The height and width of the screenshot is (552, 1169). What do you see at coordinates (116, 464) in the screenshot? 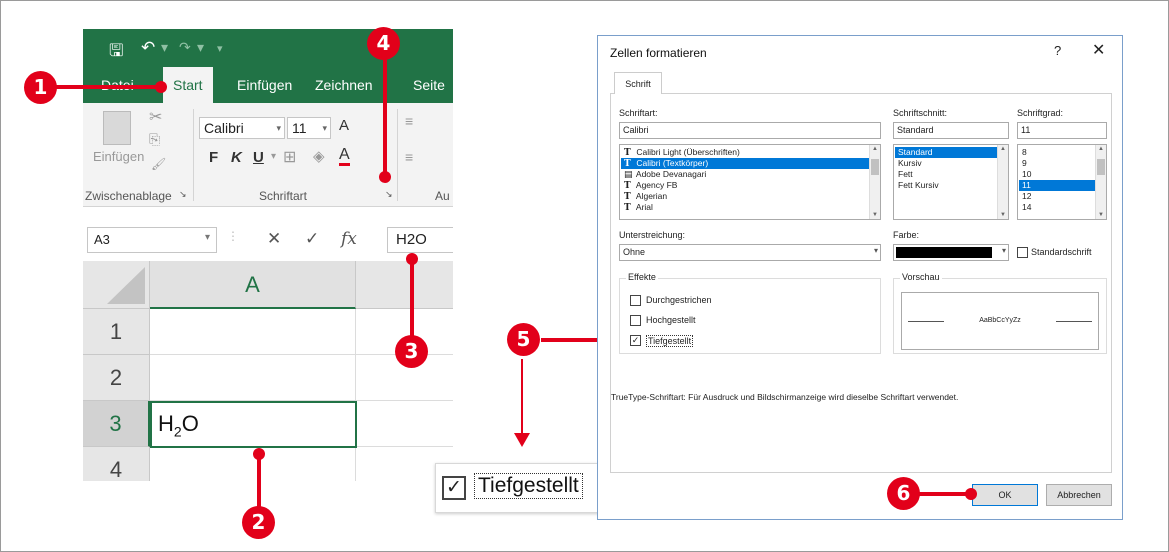
I see `row-header-4: 4` at bounding box center [116, 464].